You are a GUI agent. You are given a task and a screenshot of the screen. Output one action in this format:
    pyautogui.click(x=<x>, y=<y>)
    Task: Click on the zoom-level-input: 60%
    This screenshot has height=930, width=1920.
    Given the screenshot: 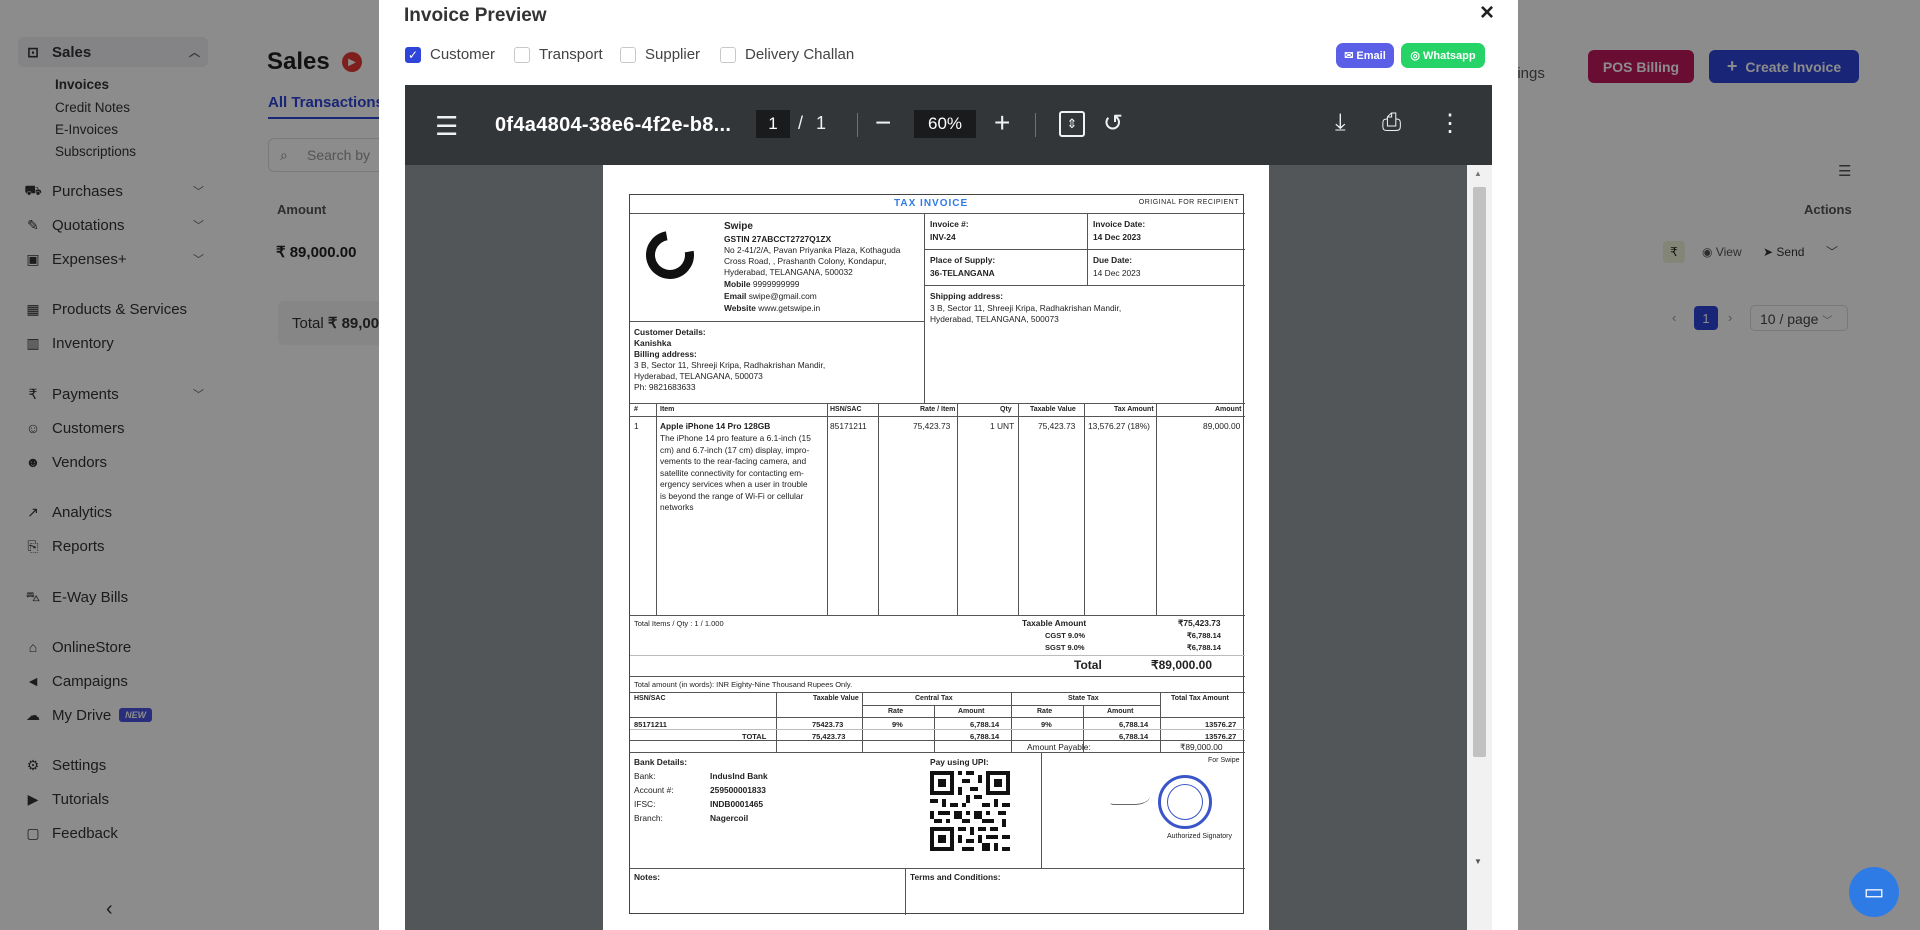 What is the action you would take?
    pyautogui.click(x=945, y=124)
    